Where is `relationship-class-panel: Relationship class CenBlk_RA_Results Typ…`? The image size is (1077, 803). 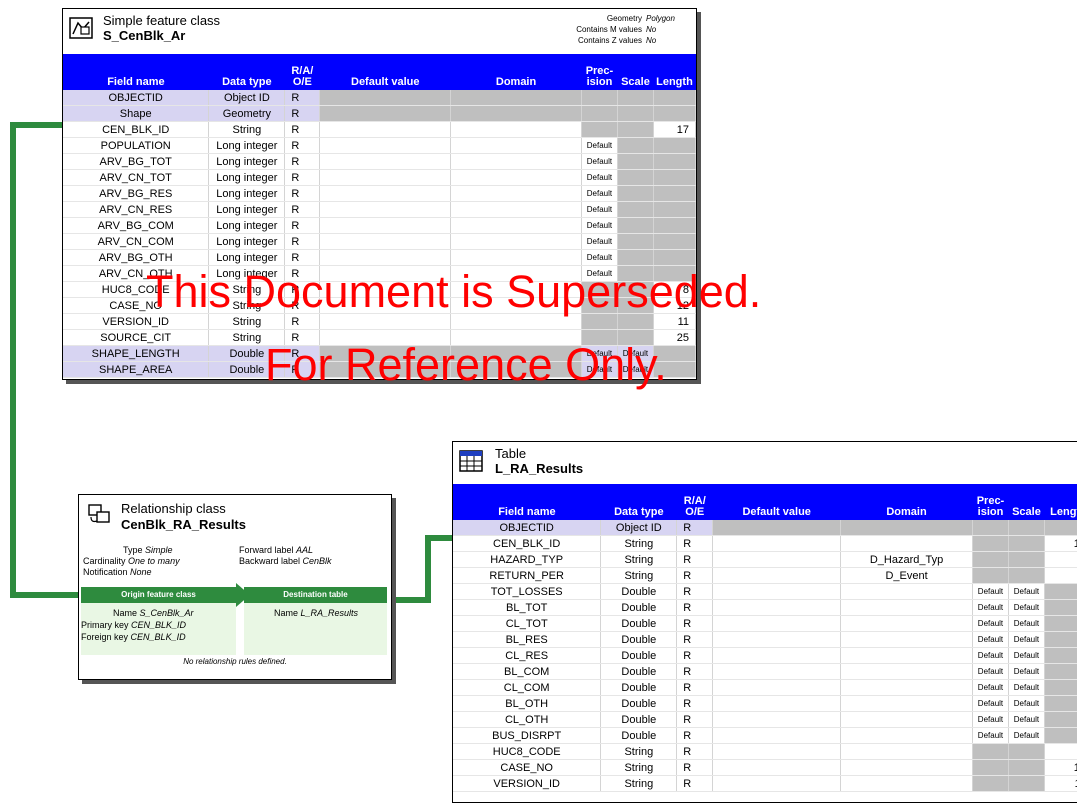
relationship-class-panel: Relationship class CenBlk_RA_Results Typ… is located at coordinates (235, 587).